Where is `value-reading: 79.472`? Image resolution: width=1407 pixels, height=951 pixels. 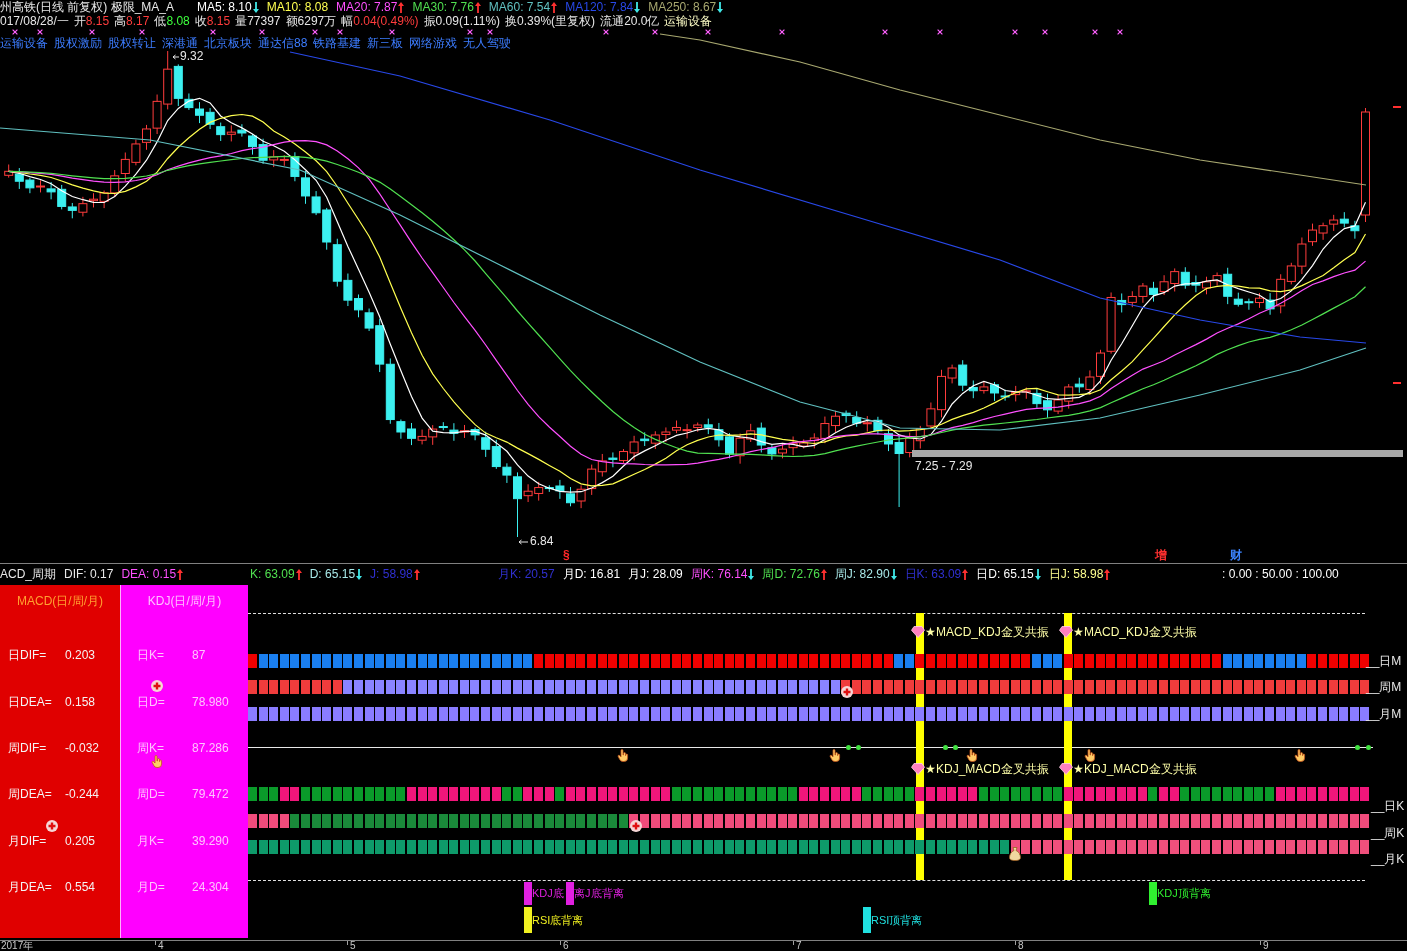 value-reading: 79.472 is located at coordinates (210, 794).